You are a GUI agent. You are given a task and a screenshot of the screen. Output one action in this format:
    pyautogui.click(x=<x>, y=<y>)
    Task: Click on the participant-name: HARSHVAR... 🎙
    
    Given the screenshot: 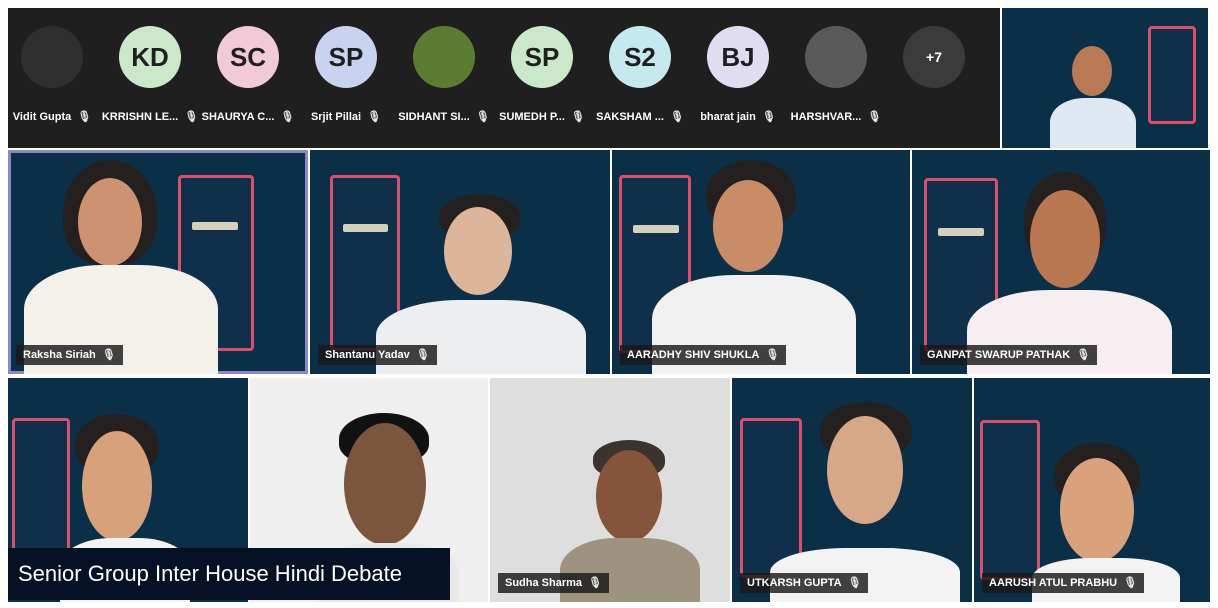 What is the action you would take?
    pyautogui.click(x=836, y=117)
    